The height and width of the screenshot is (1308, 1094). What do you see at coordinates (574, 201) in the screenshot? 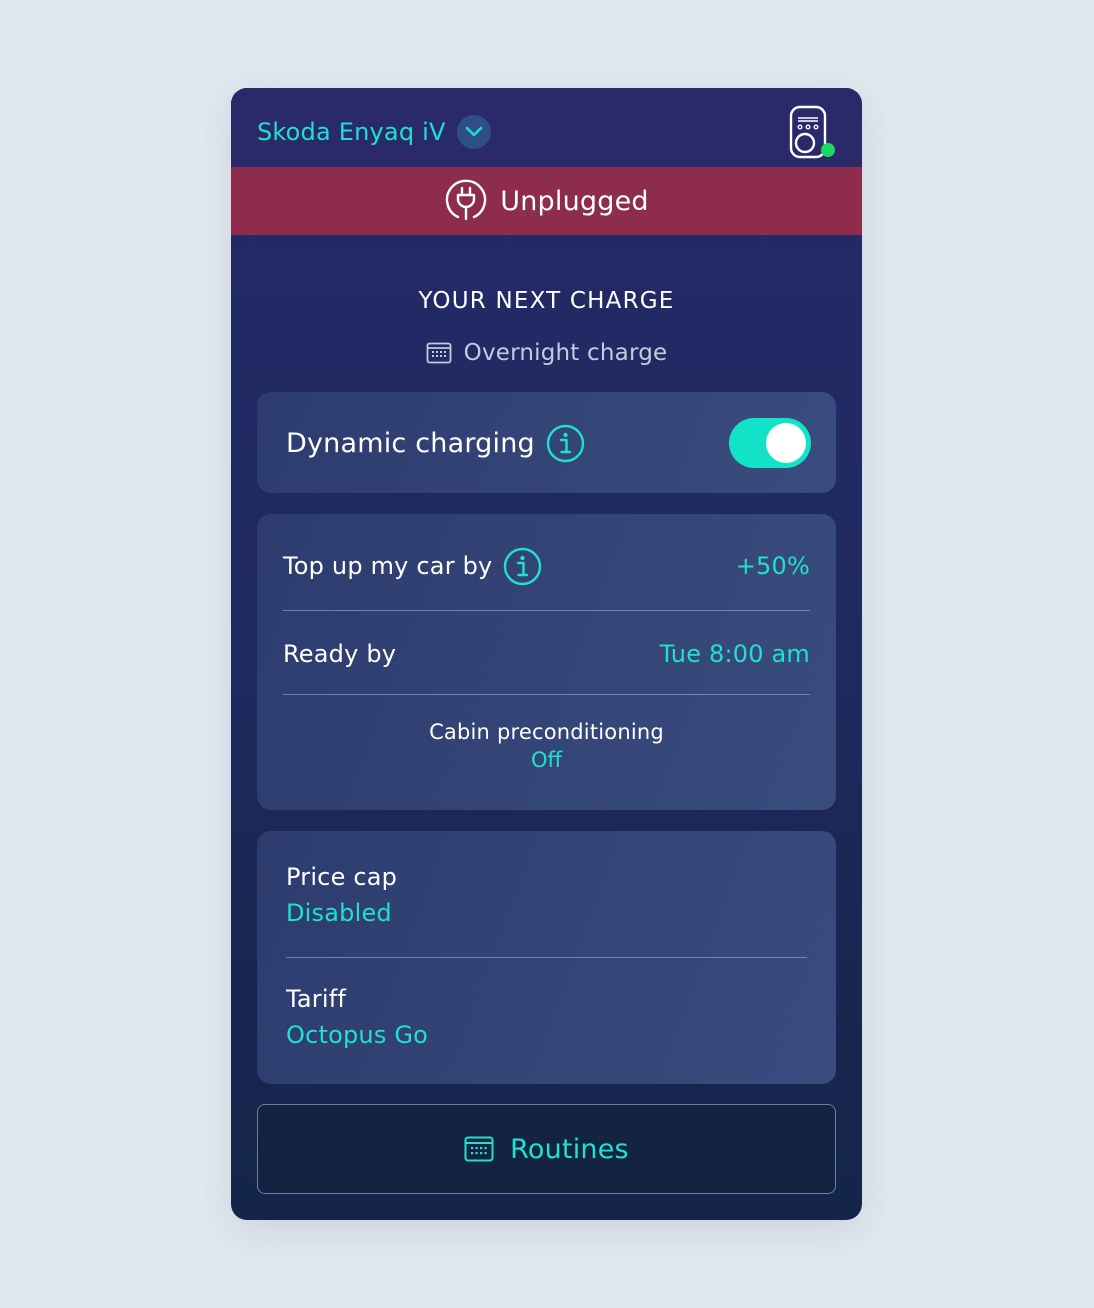
I see `status-text: Unplugged` at bounding box center [574, 201].